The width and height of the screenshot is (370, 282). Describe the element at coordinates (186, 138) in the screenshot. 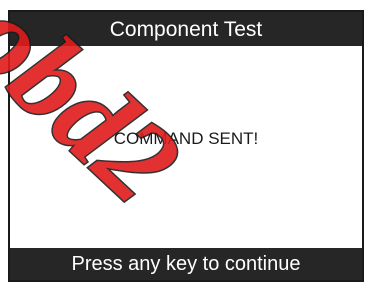

I see `status-message: COMMAND SENT!` at that location.